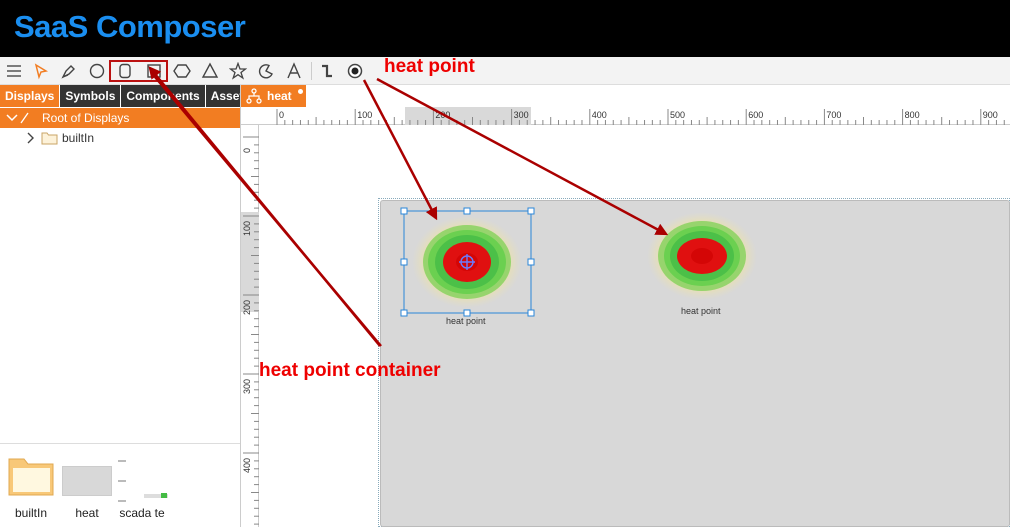  Describe the element at coordinates (912, 115) in the screenshot. I see `ruler-label: 800` at that location.